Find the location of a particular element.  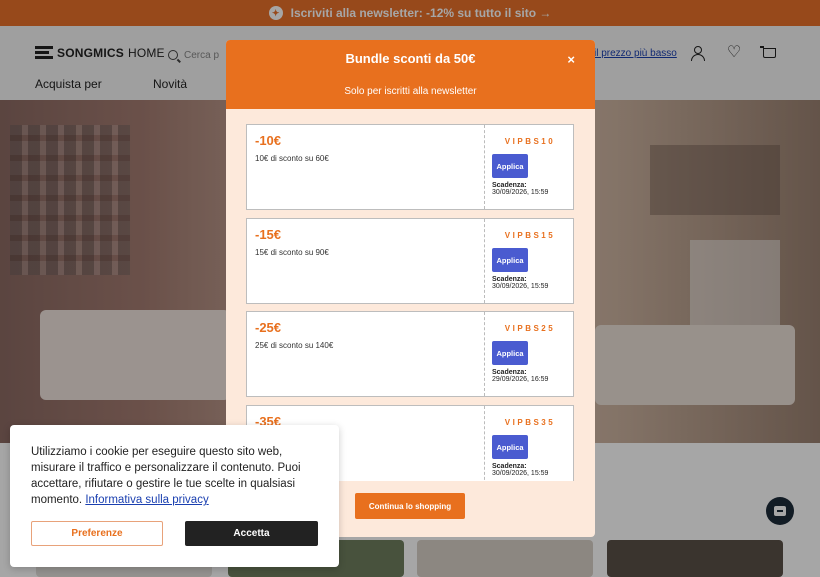

coupon-code: VIPBS10 is located at coordinates (530, 141).